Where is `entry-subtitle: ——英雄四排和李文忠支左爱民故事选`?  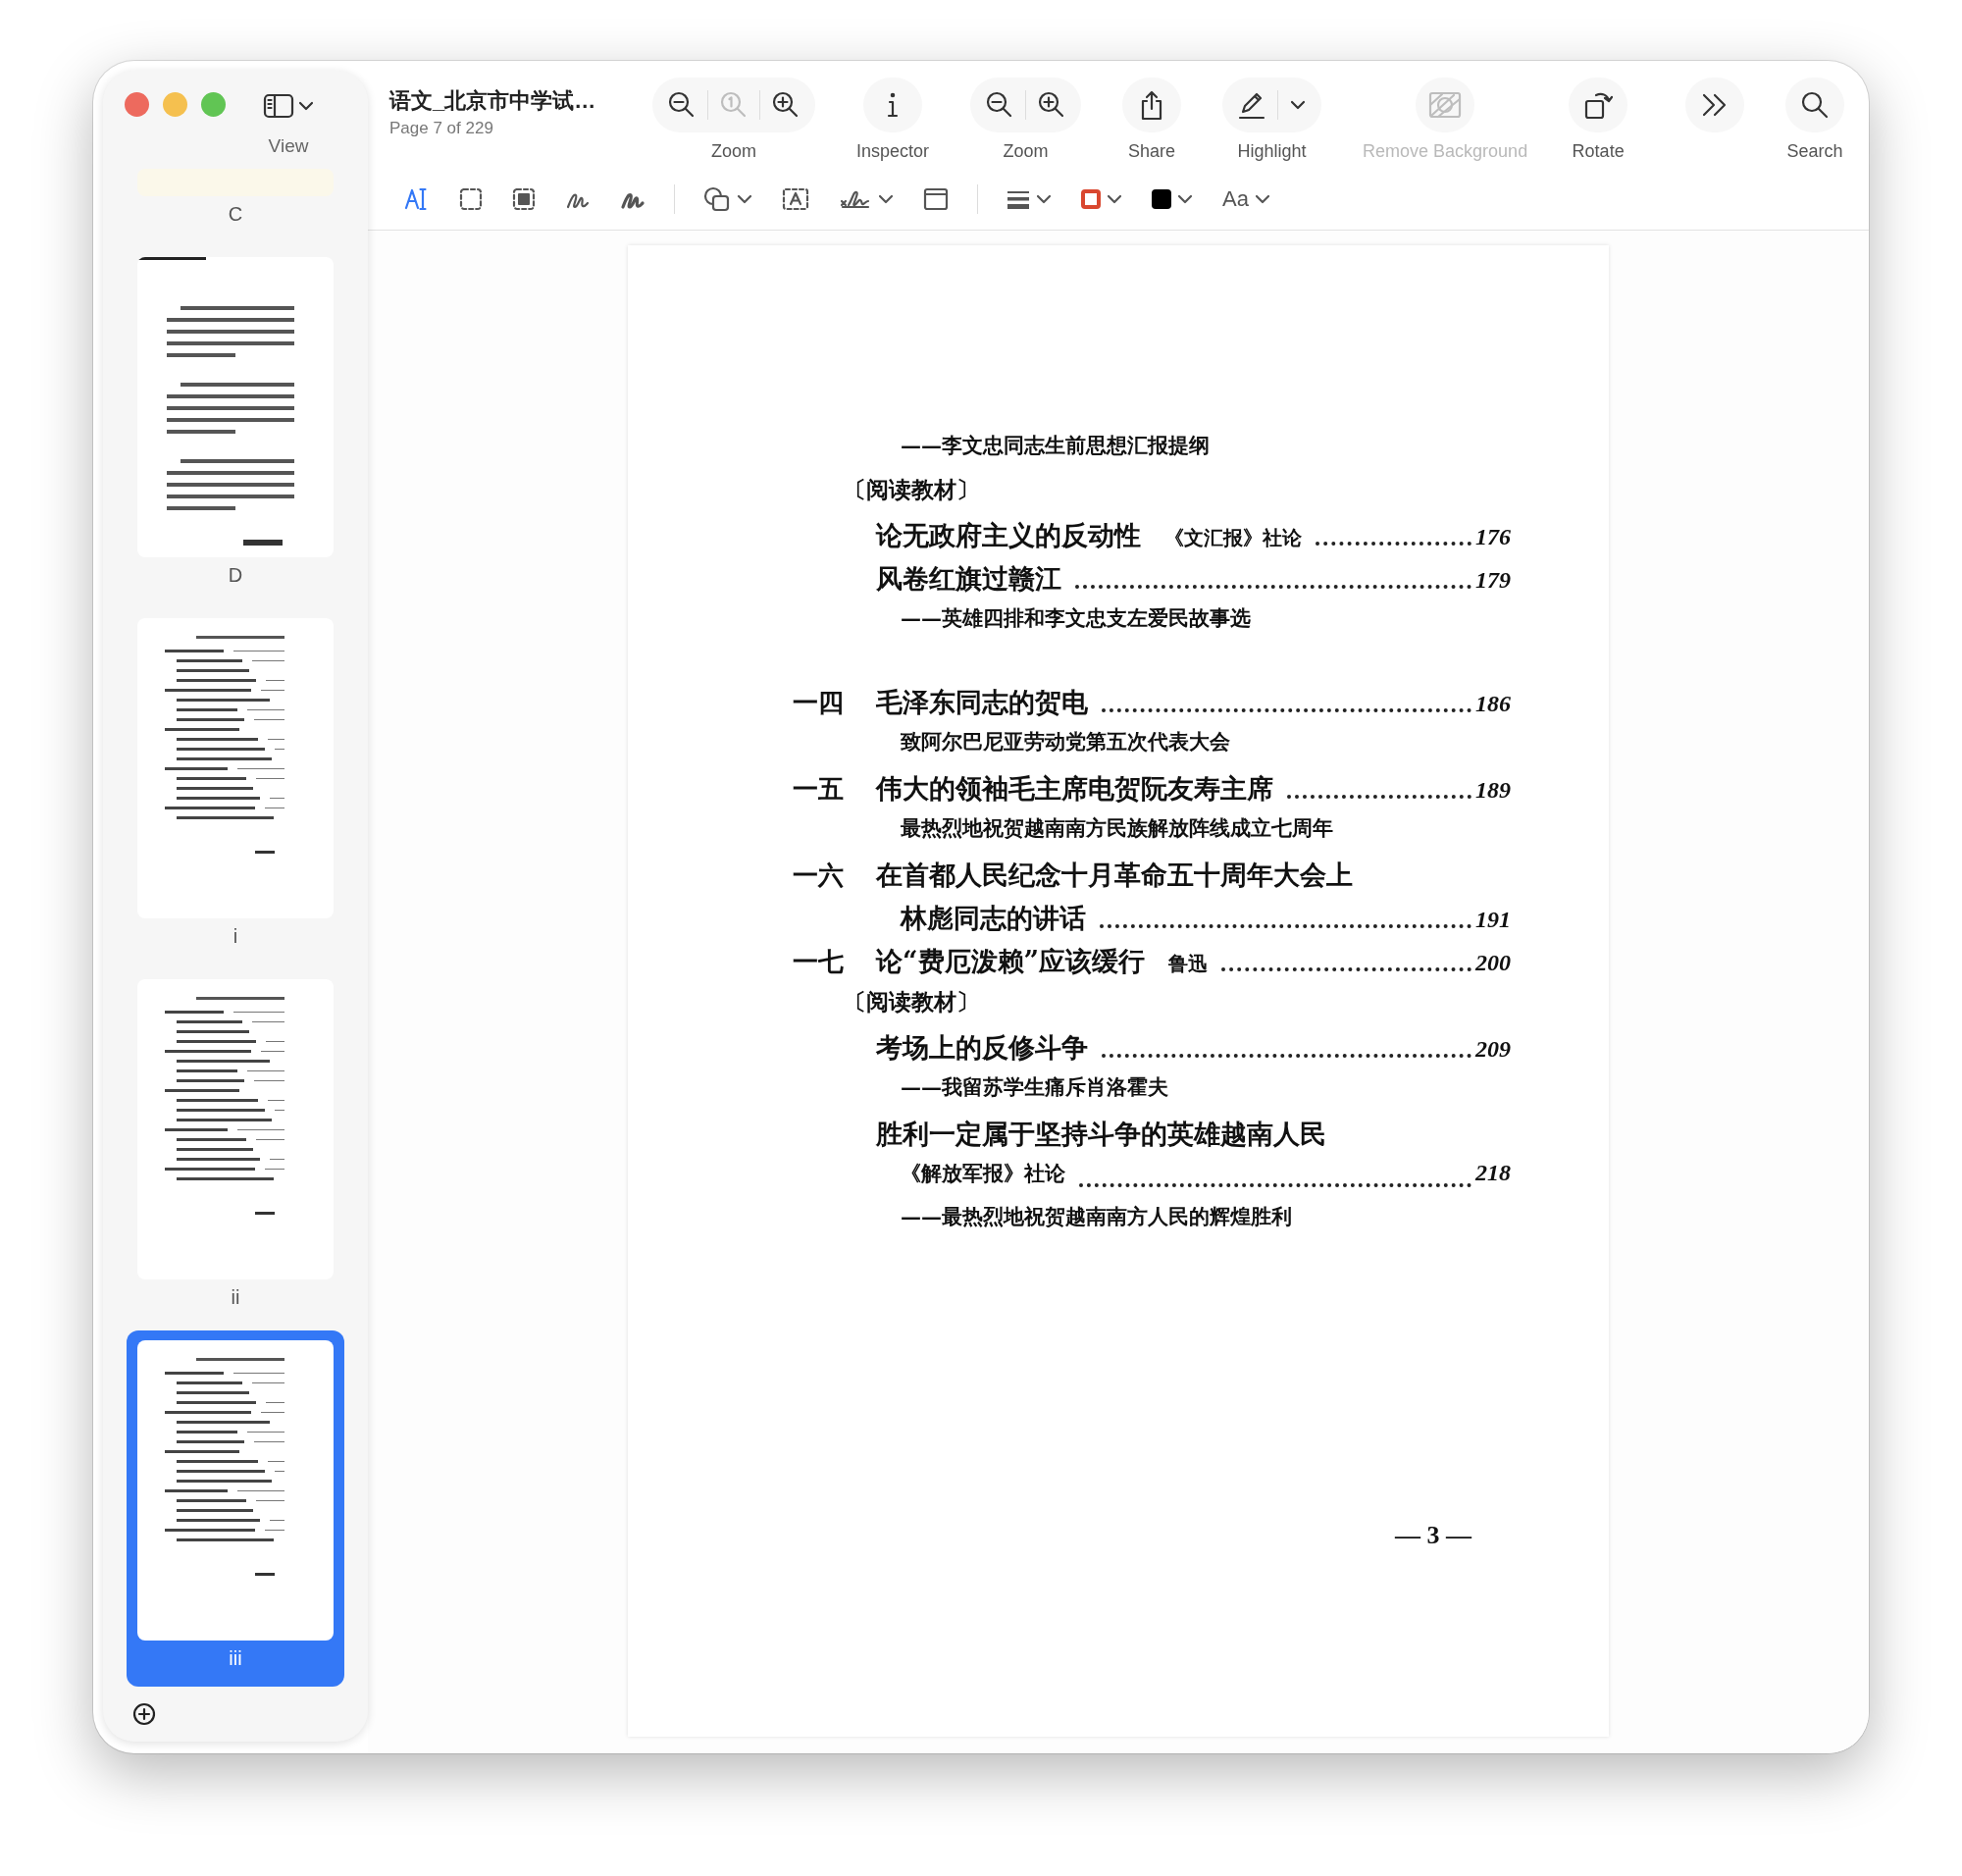
entry-subtitle: ——英雄四排和李文忠支左爱民故事选 is located at coordinates (1076, 618).